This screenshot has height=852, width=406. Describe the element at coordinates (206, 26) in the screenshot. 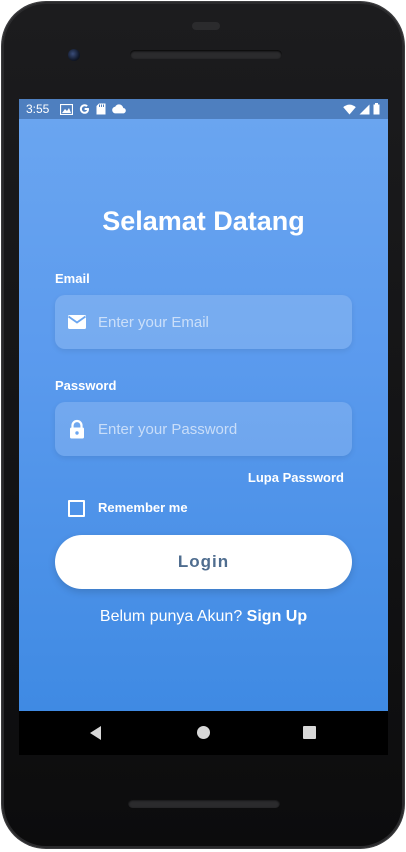

I see `earpiece-sensor` at that location.